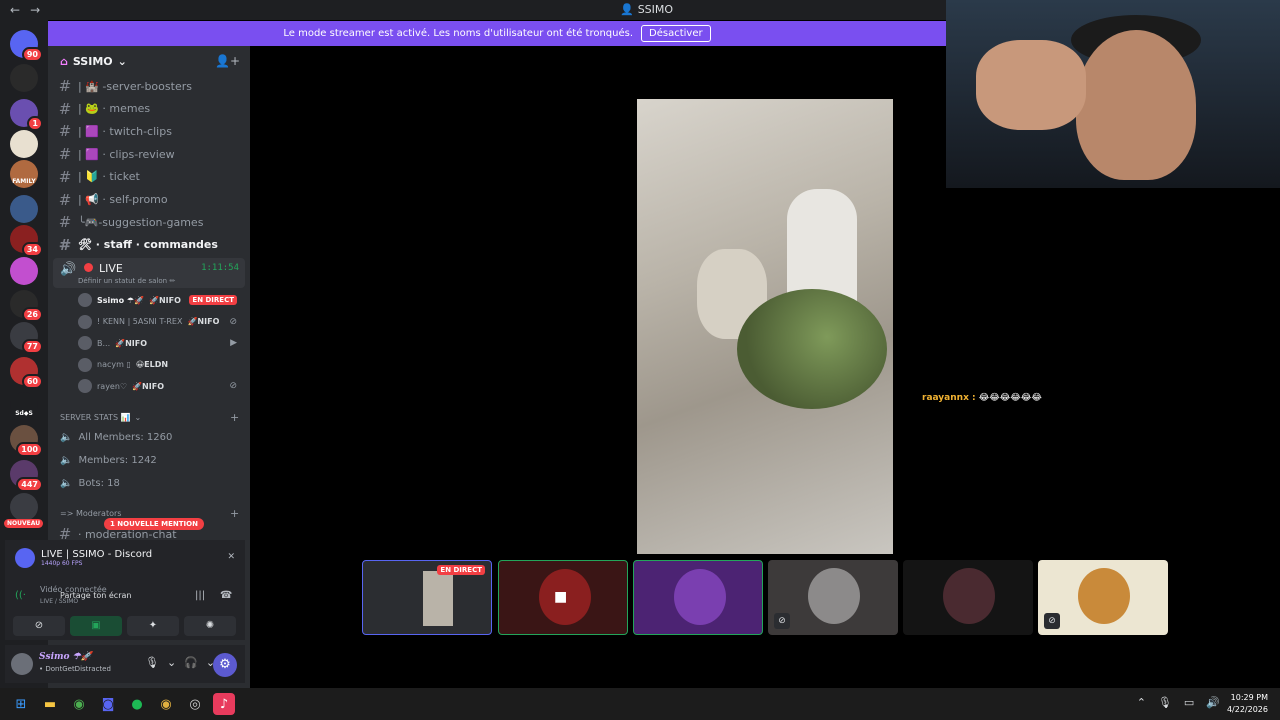 This screenshot has width=1280, height=720. What do you see at coordinates (125, 131) in the screenshot?
I see `channel-name: | 🟪 · twitch-clips` at bounding box center [125, 131].